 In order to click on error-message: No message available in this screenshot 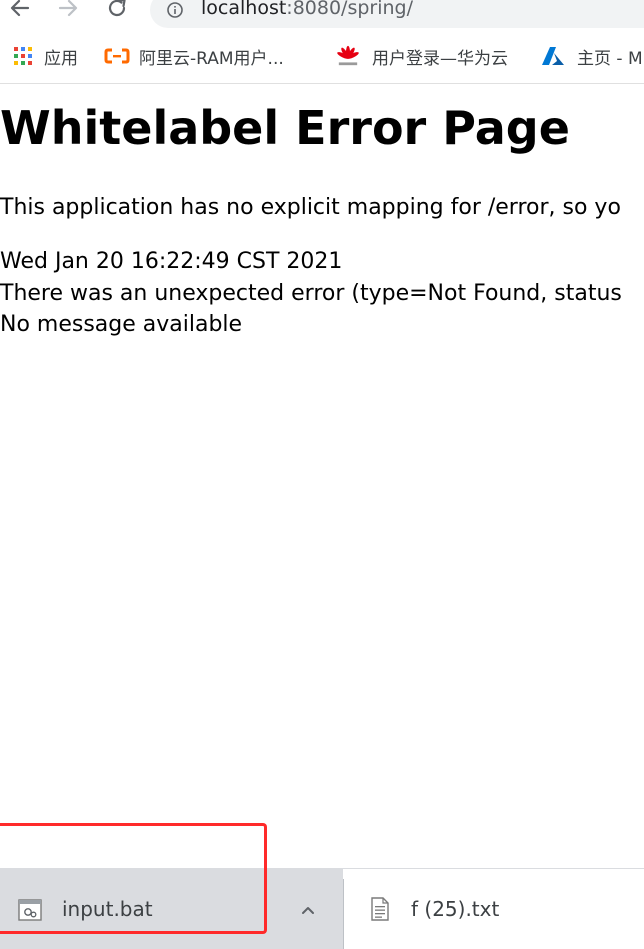, I will do `click(121, 324)`.